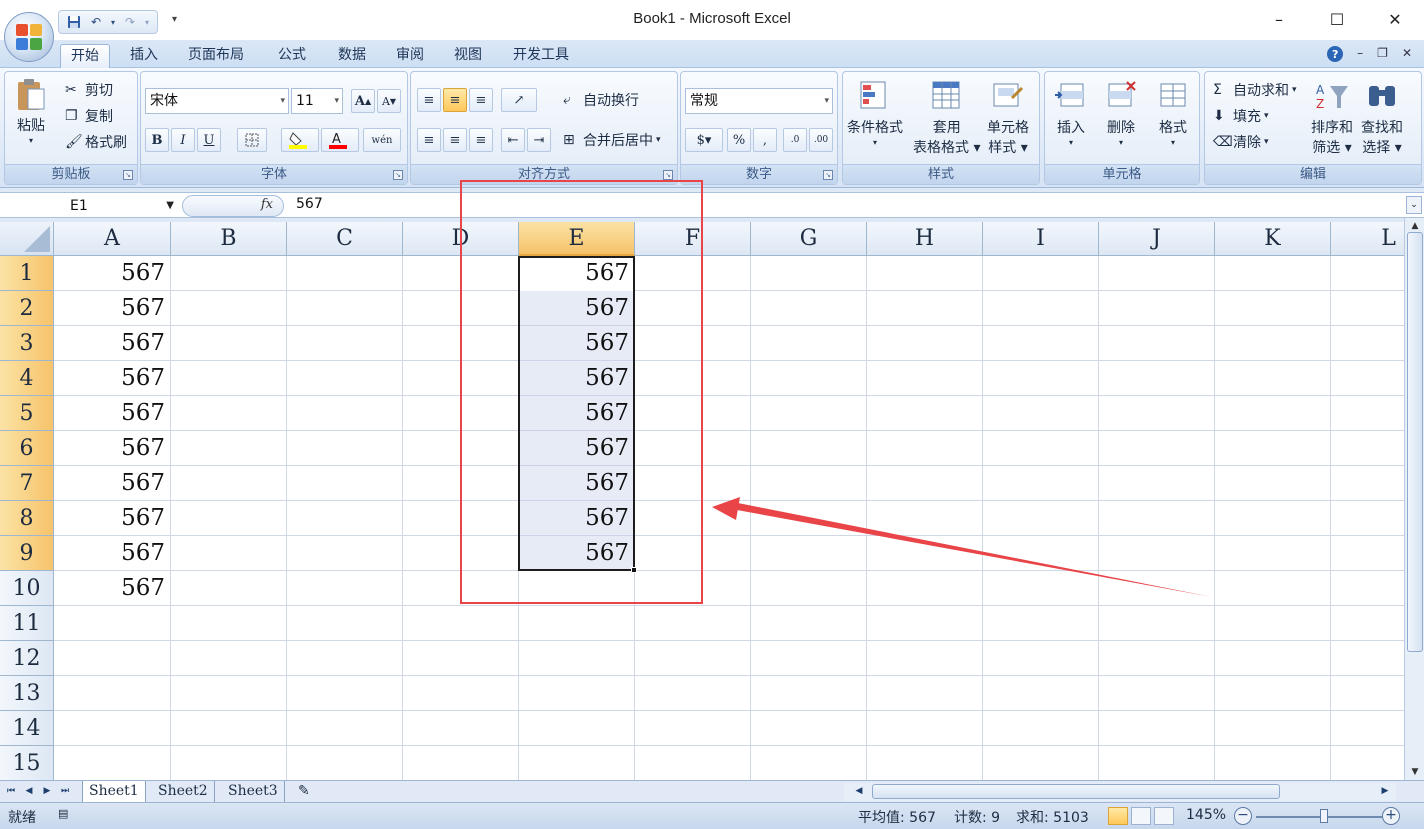  I want to click on orientation-button: ↗, so click(519, 100).